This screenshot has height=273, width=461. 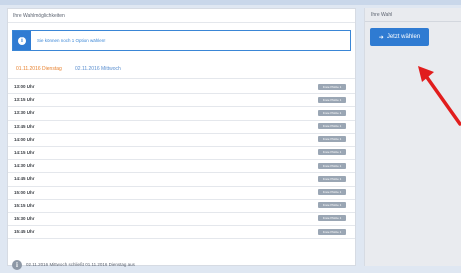 What do you see at coordinates (181, 220) in the screenshot?
I see `slot-row: 15:30 Uhr Freie Plätze 1` at bounding box center [181, 220].